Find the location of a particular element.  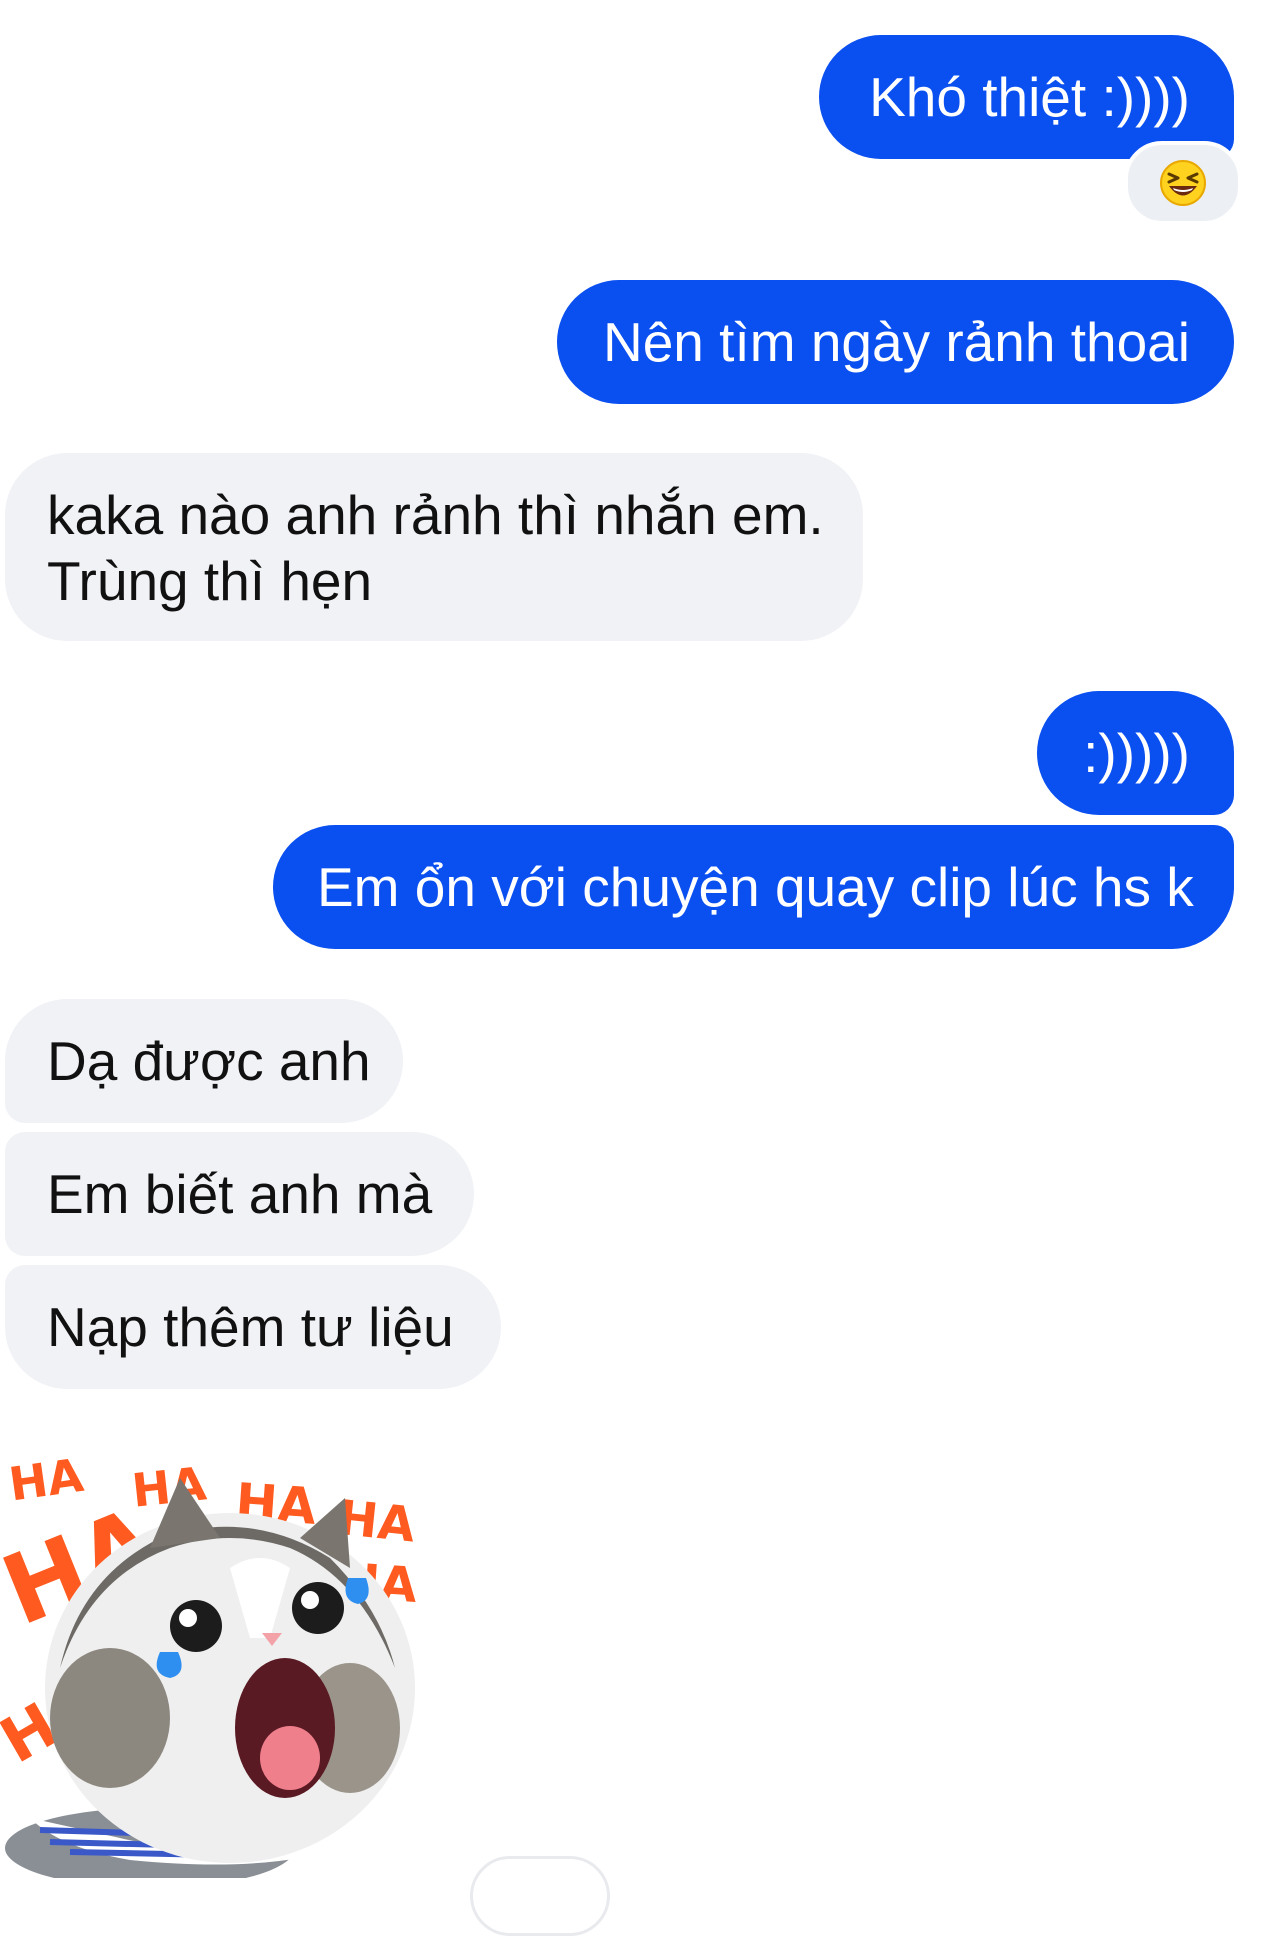

scroll-indicator is located at coordinates (540, 1896).